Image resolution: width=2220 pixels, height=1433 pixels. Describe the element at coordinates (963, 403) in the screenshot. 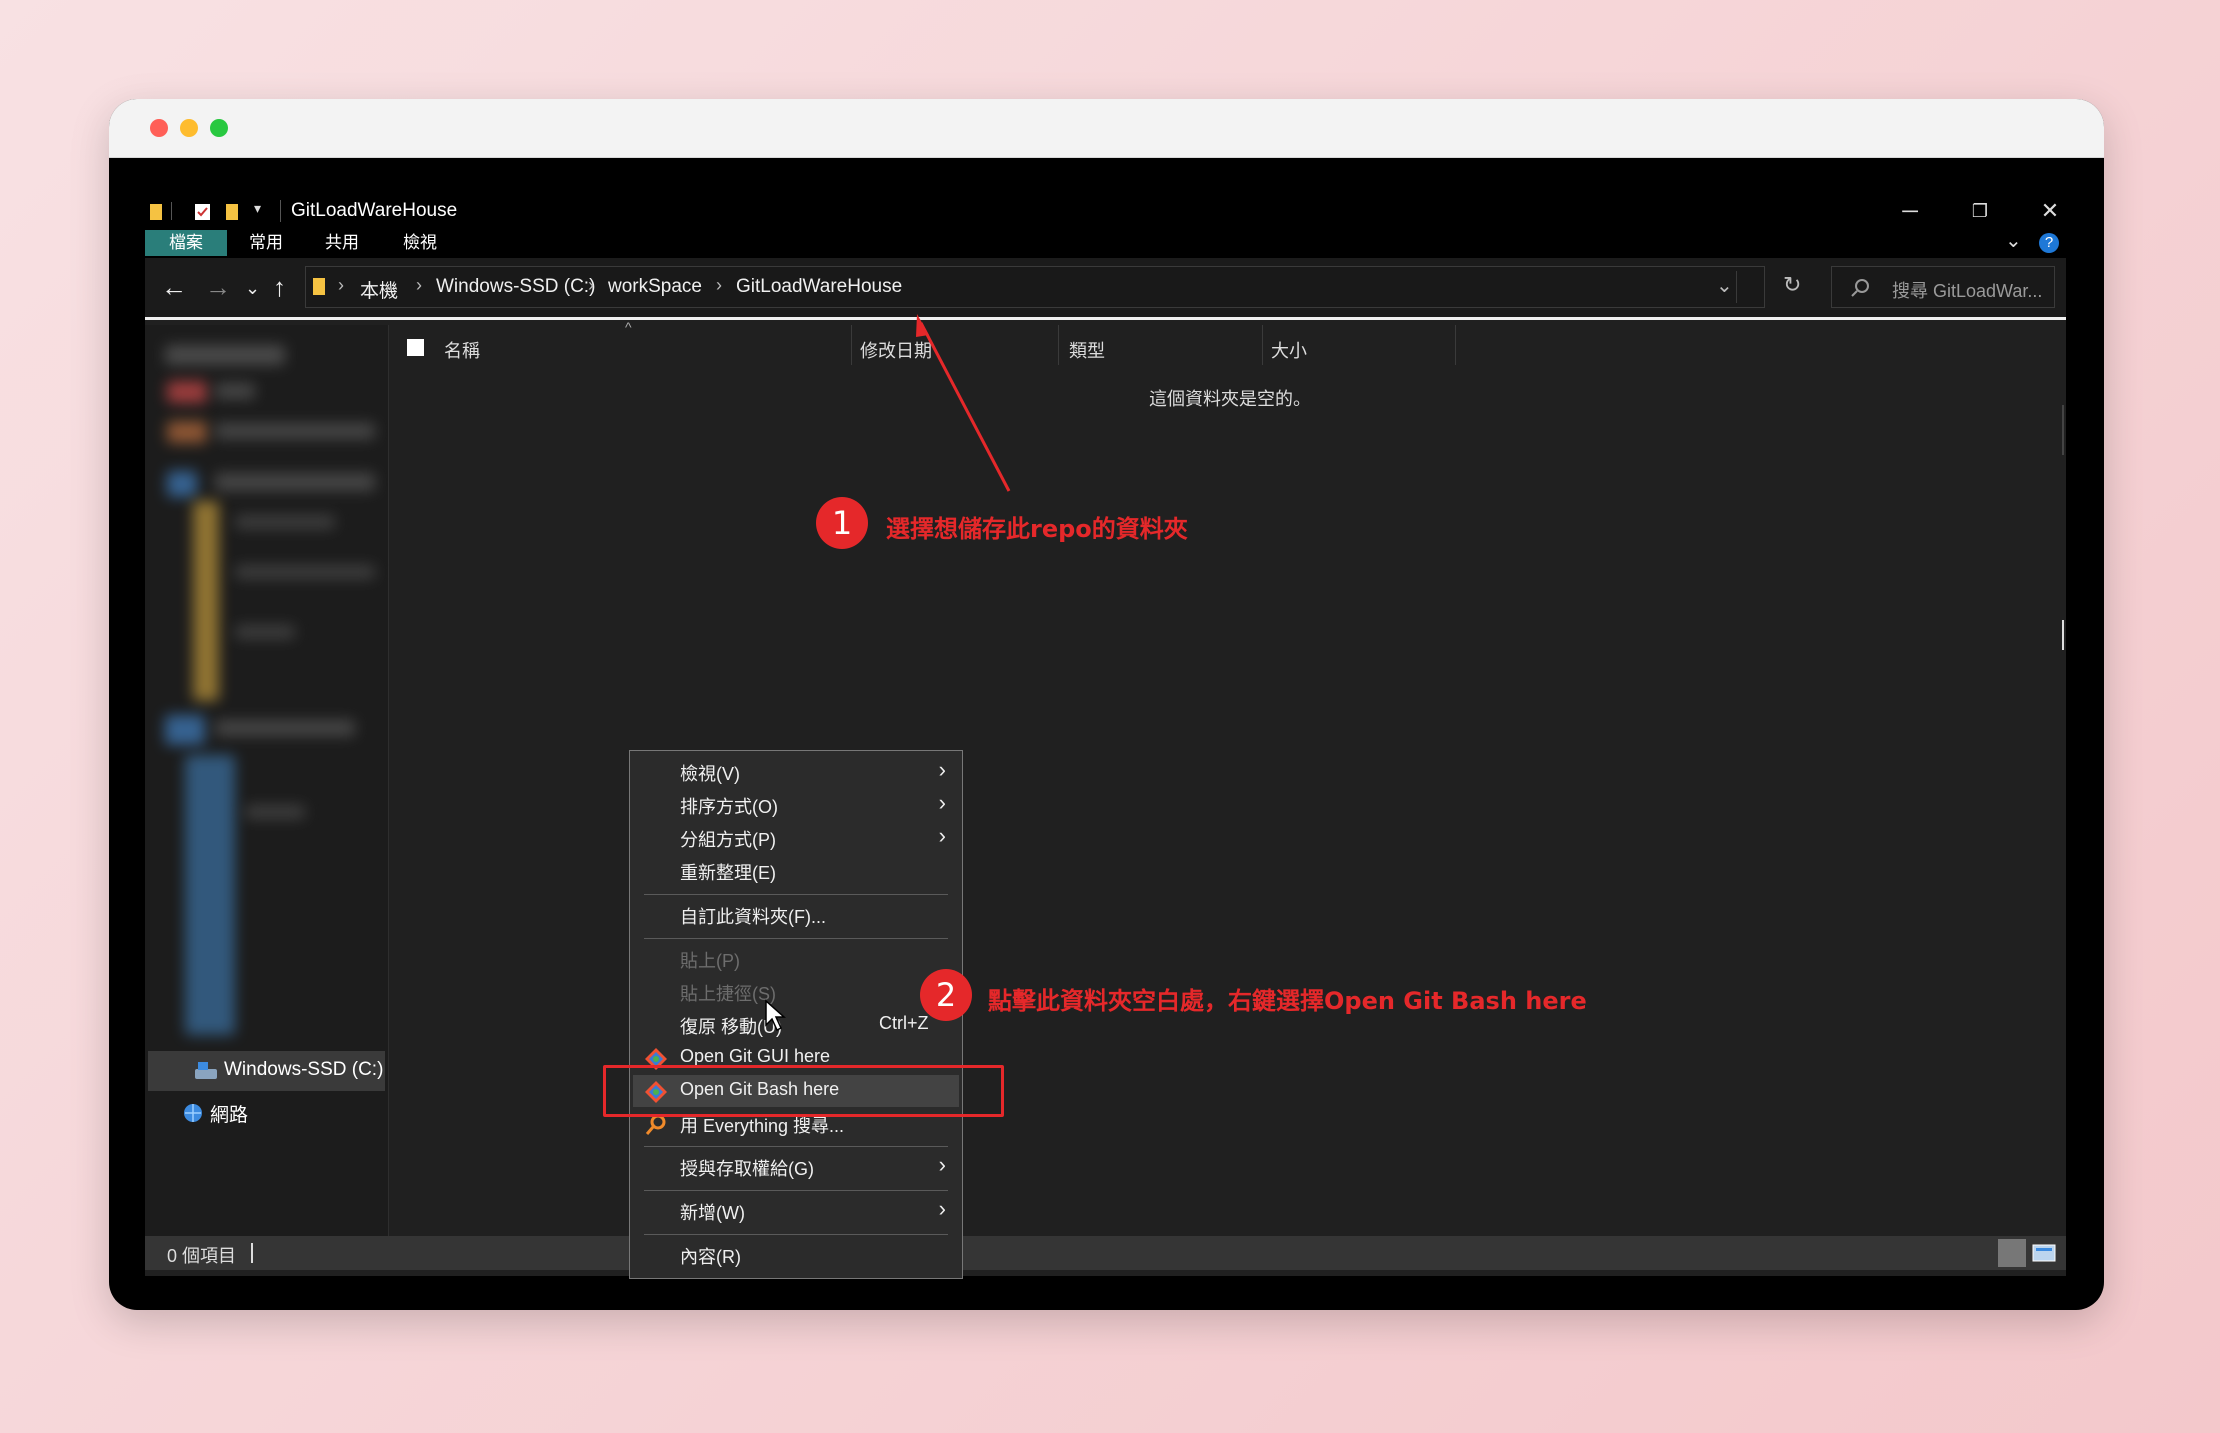

I see `annotation-arrow` at that location.